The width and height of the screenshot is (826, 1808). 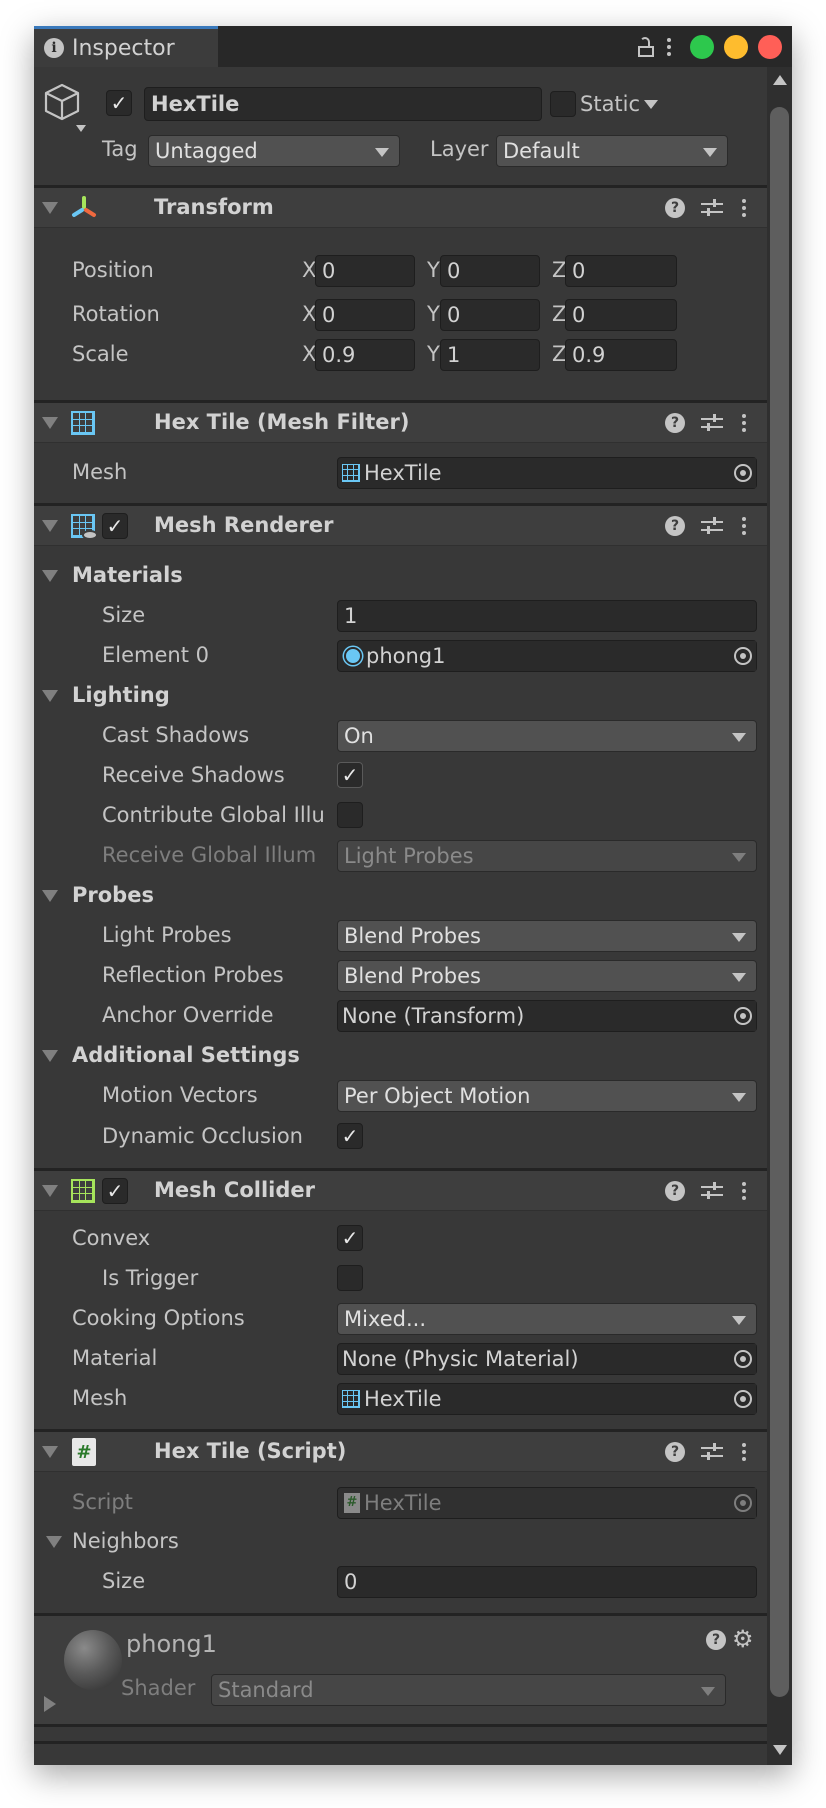 What do you see at coordinates (547, 1096) in the screenshot?
I see `motion-vectors-dropdown: Per Object Motion` at bounding box center [547, 1096].